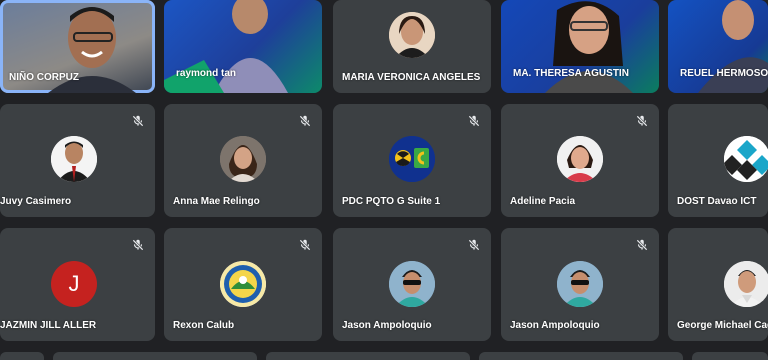  What do you see at coordinates (206, 73) in the screenshot?
I see `participant-name: raymond tan` at bounding box center [206, 73].